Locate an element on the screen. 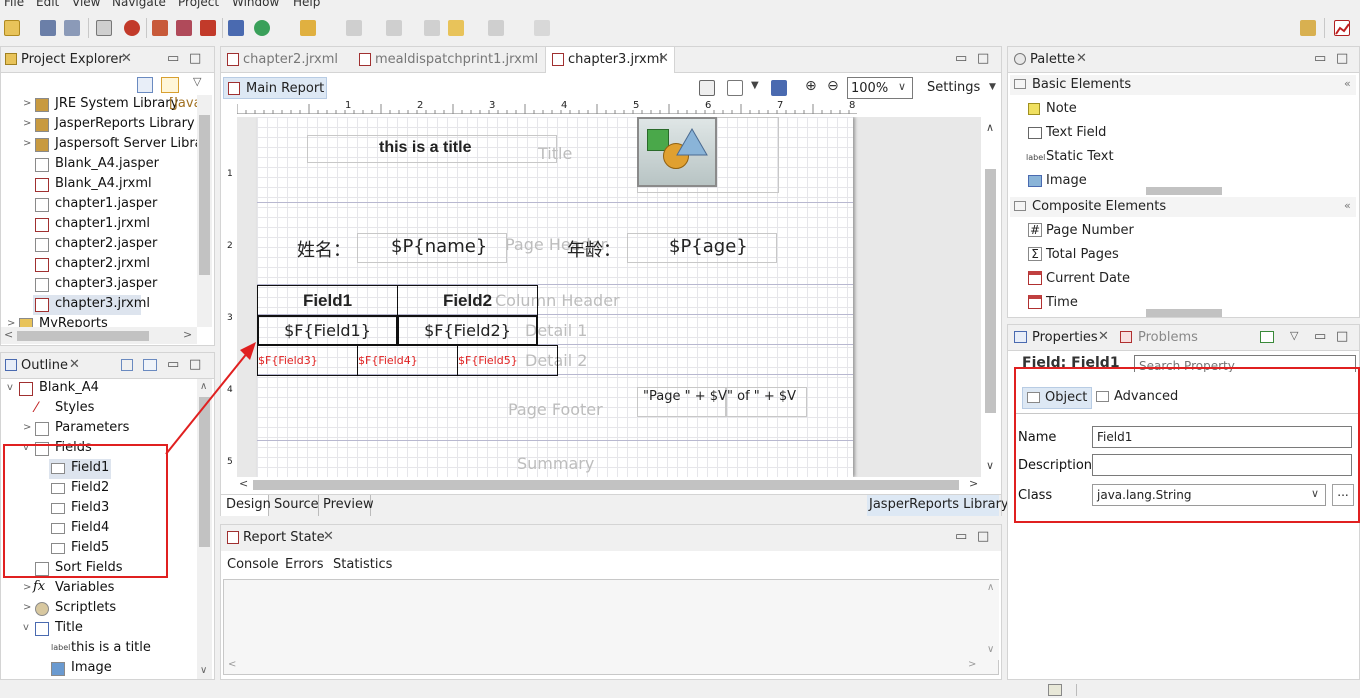  tab-chapter2: chapter2.jrxml is located at coordinates (290, 59).